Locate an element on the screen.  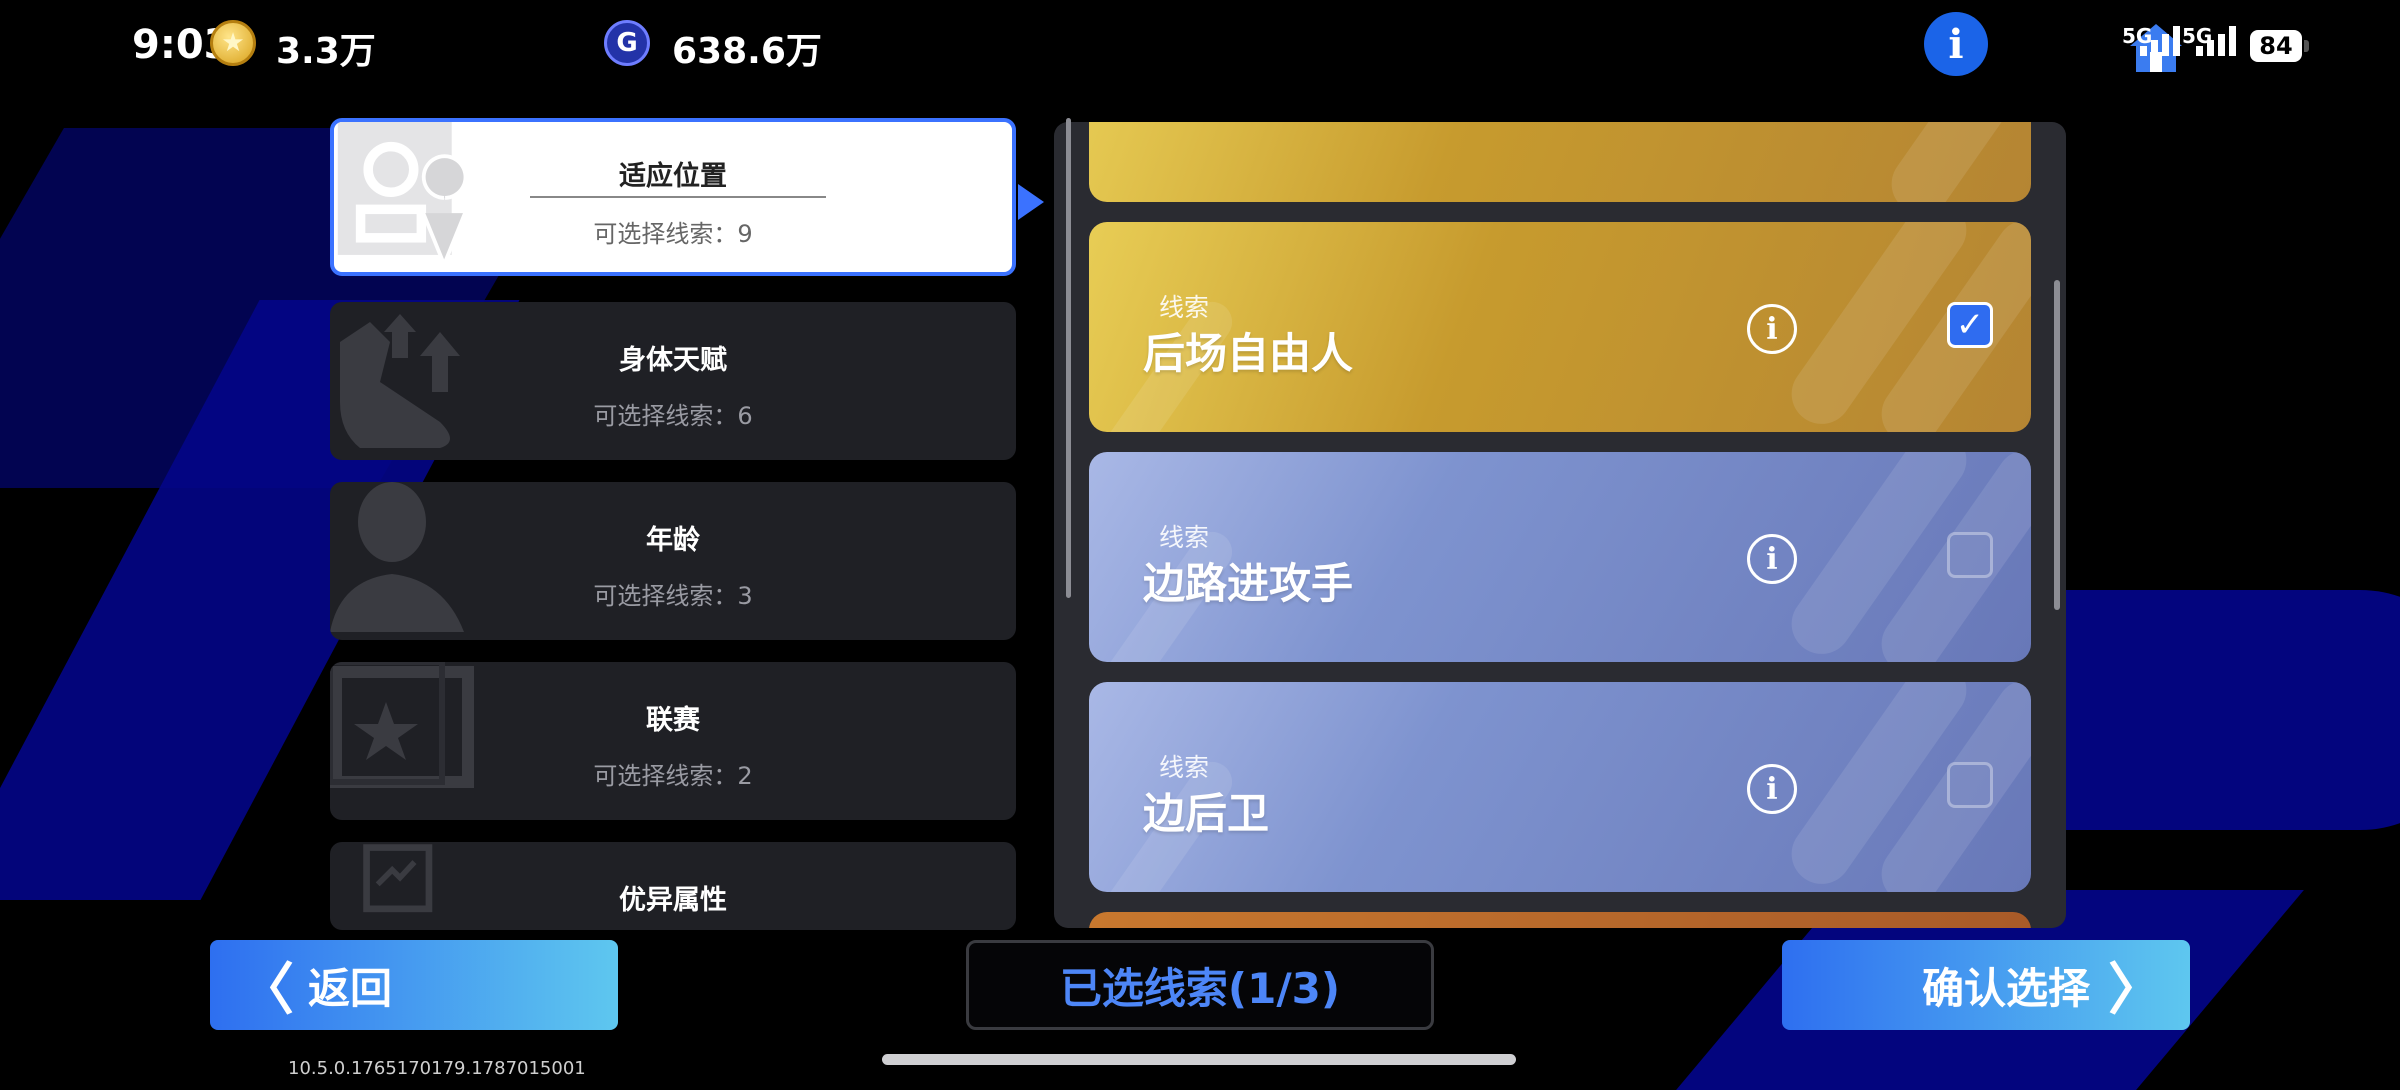
confirm-label: 确认选择 is located at coordinates (2005, 988).